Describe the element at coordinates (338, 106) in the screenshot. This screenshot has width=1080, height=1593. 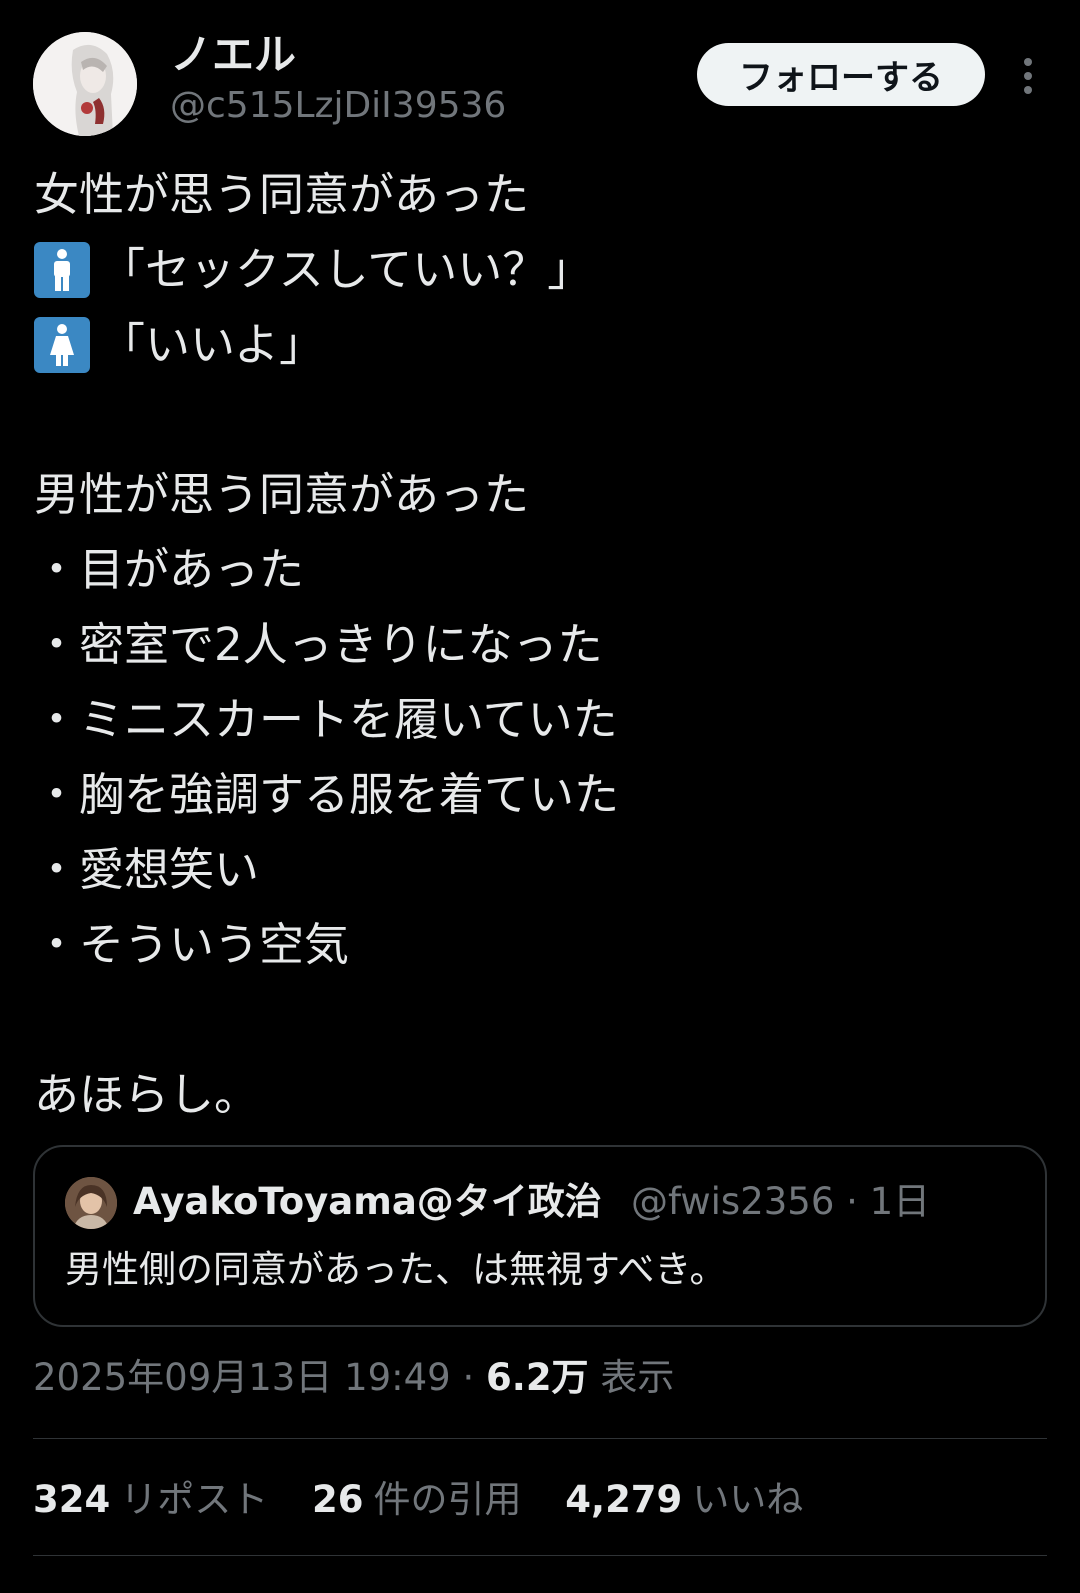
I see `author-handle: @c515LzjDiI39536` at that location.